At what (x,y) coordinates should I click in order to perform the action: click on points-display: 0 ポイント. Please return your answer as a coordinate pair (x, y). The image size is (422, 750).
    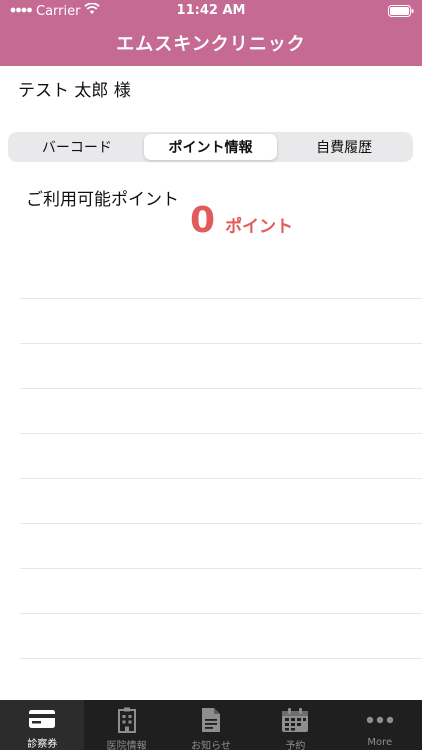
    Looking at the image, I should click on (241, 220).